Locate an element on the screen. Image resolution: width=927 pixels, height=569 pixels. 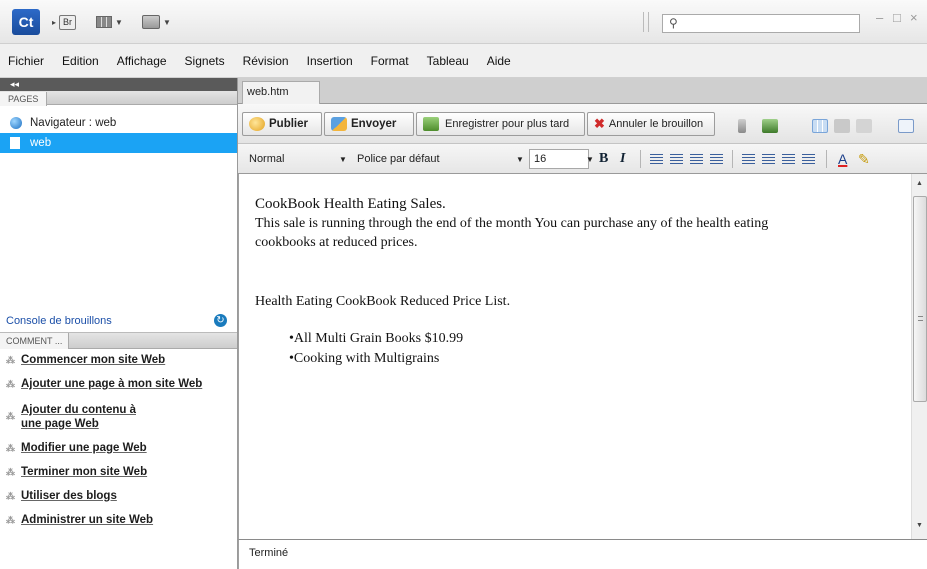
style-select: Normal is located at coordinates (286, 159).